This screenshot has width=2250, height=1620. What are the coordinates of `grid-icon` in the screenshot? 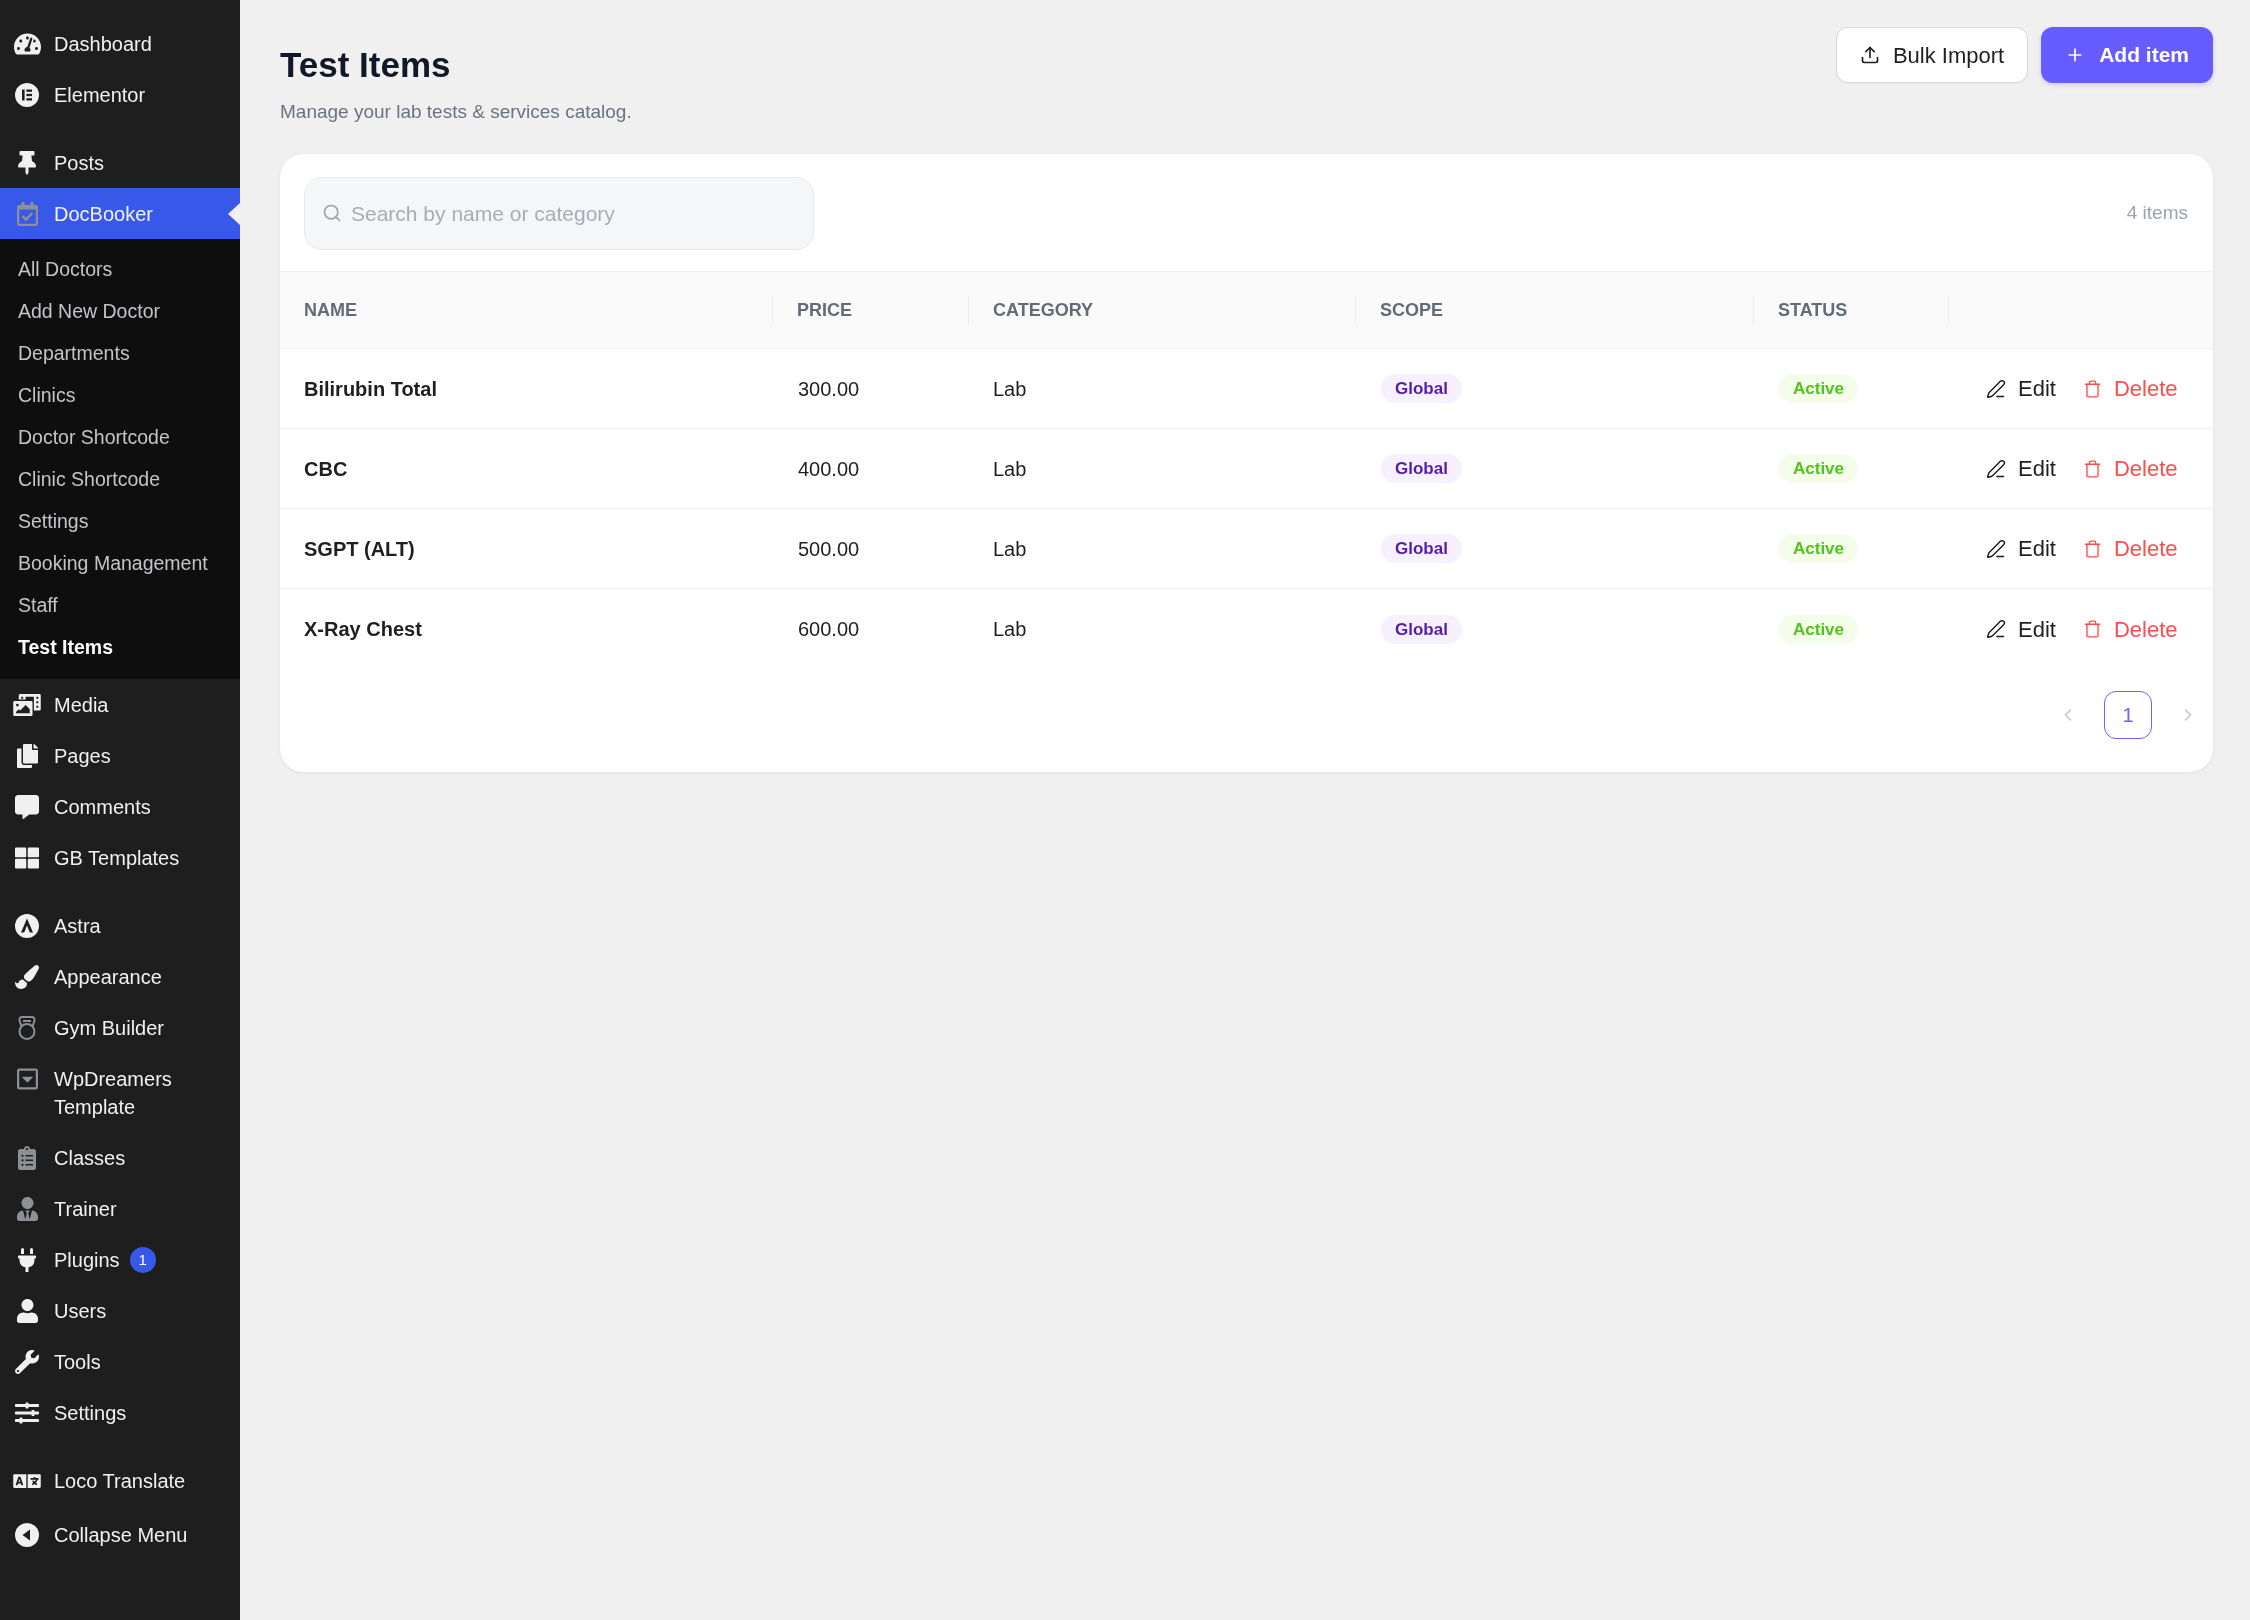 It's located at (27, 857).